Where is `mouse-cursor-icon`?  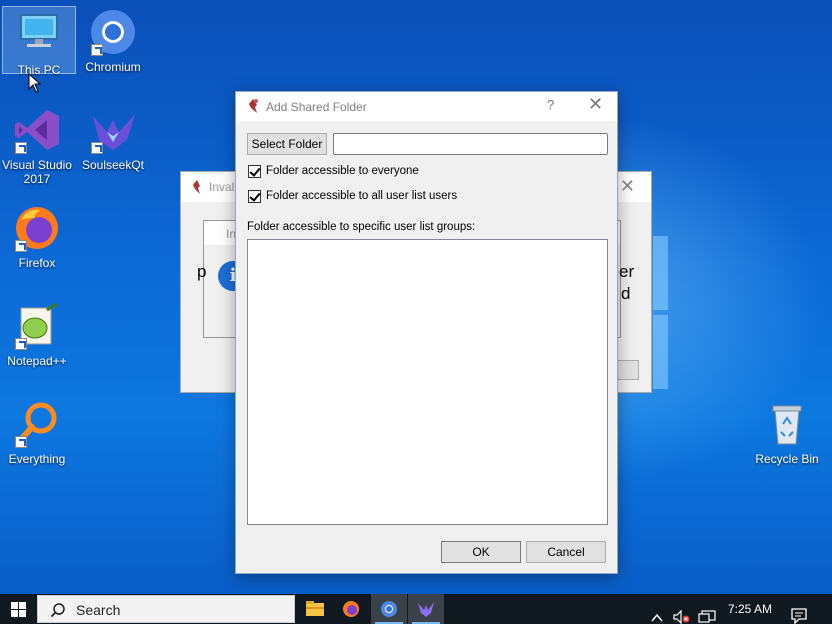
mouse-cursor-icon is located at coordinates (35, 83).